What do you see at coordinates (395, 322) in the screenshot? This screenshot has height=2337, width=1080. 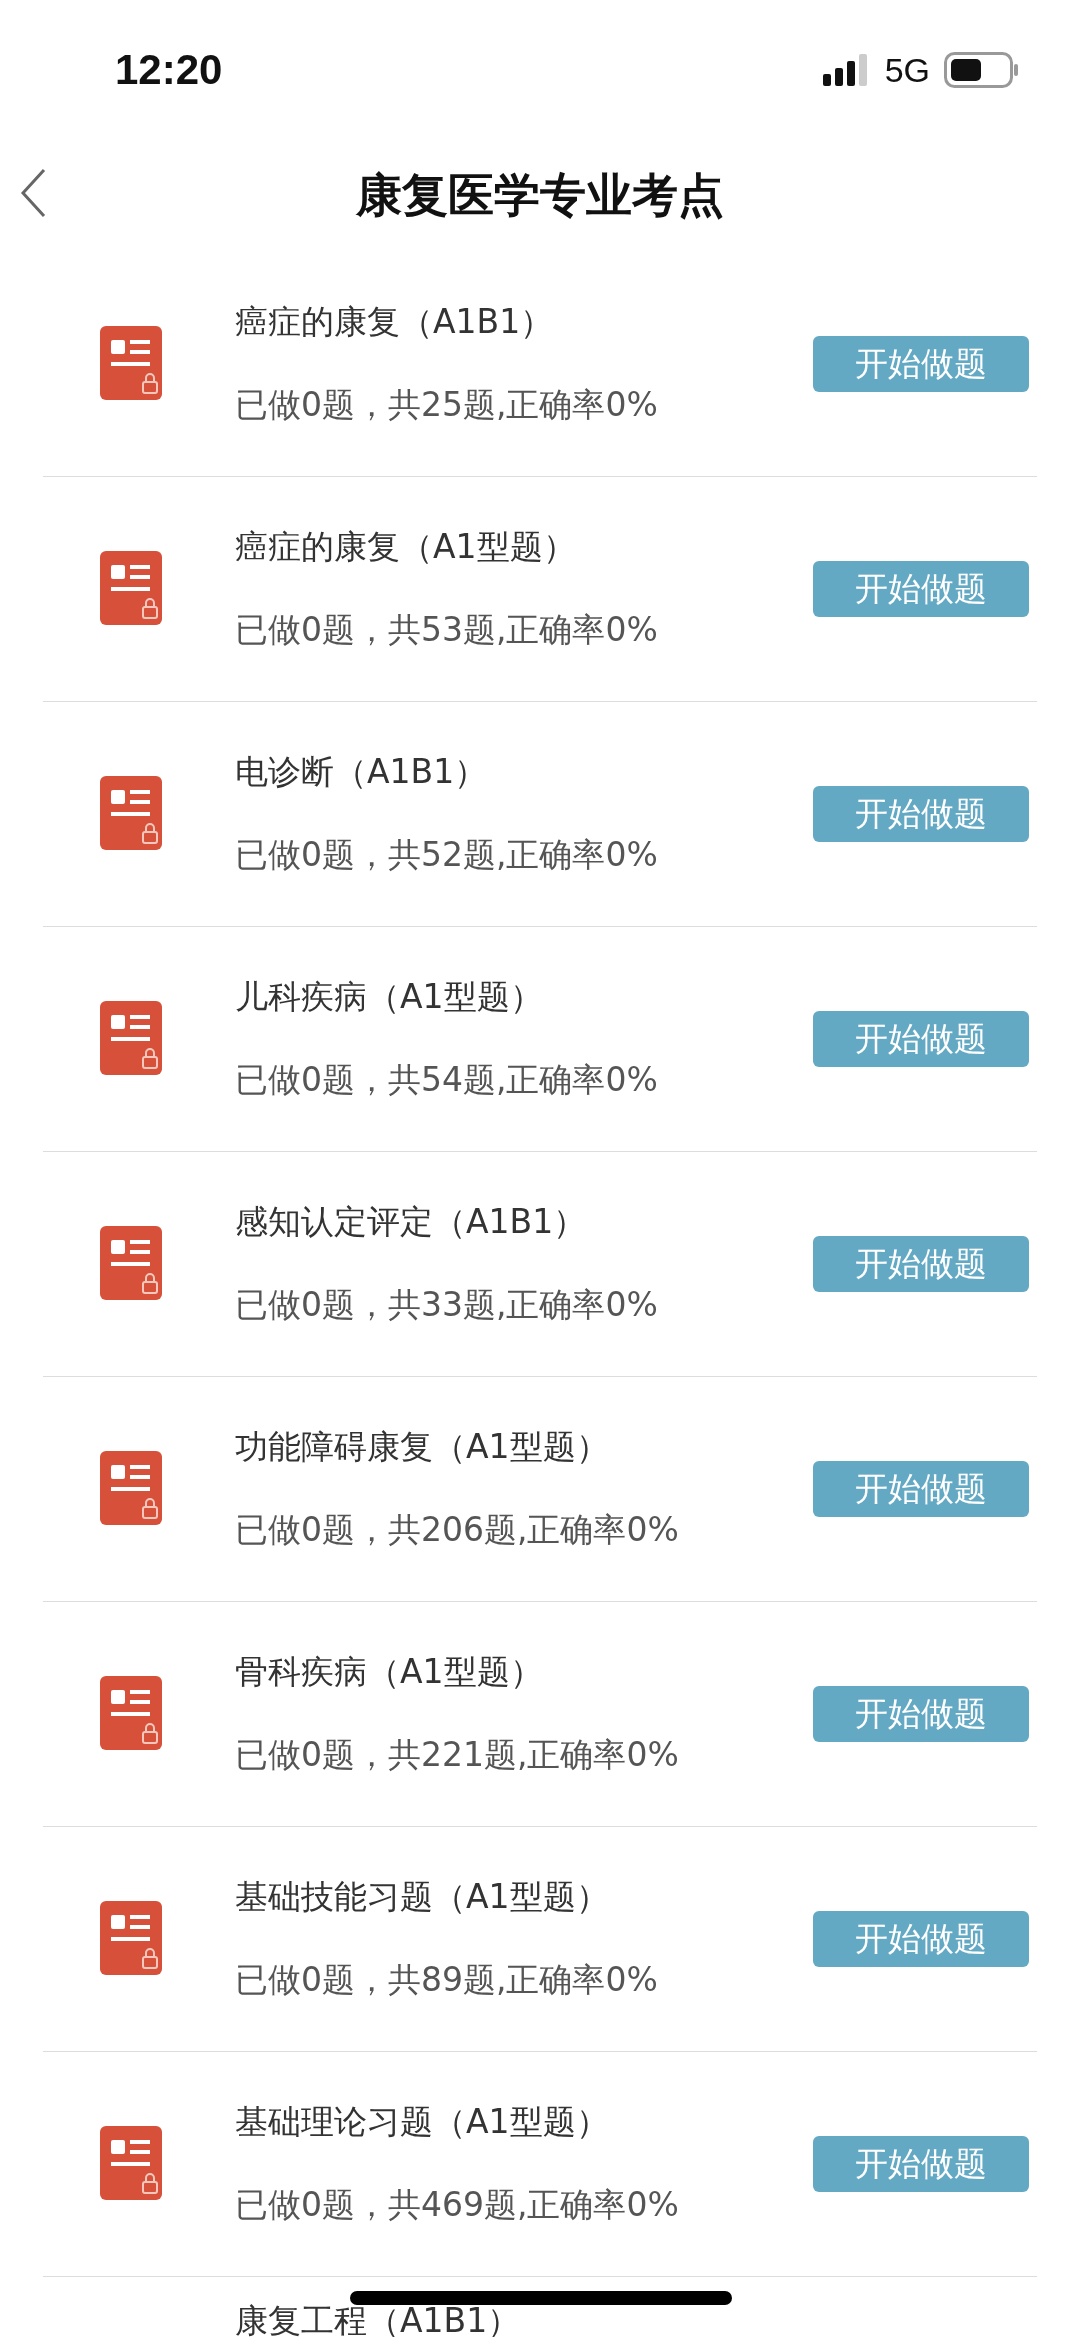 I see `topic-title: 癌症的康复（A1B1）` at bounding box center [395, 322].